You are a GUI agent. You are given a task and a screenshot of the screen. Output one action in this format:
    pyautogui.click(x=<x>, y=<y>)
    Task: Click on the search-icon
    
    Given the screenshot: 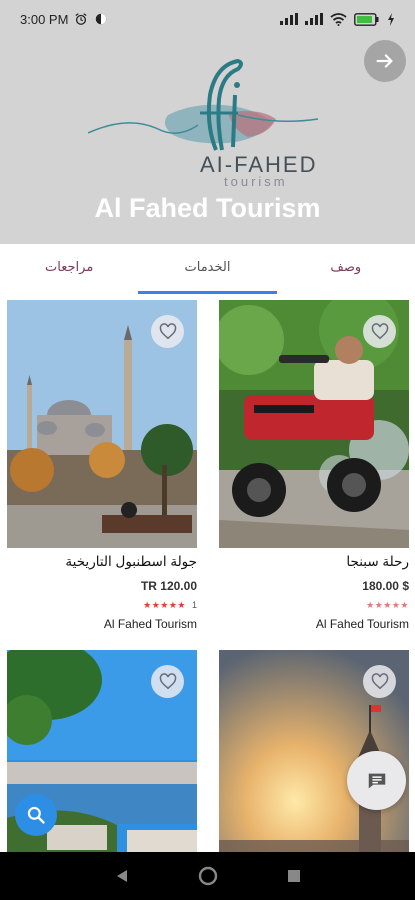 What is the action you would take?
    pyautogui.click(x=36, y=815)
    